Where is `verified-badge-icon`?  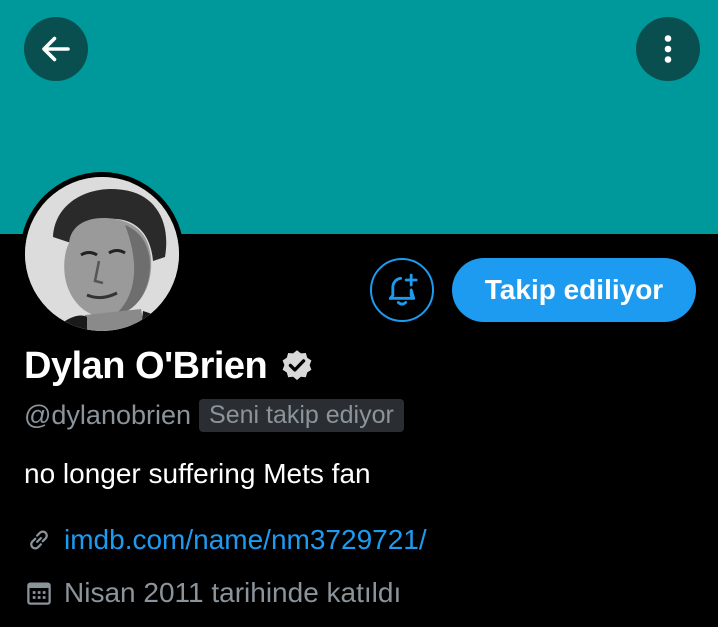 verified-badge-icon is located at coordinates (297, 365).